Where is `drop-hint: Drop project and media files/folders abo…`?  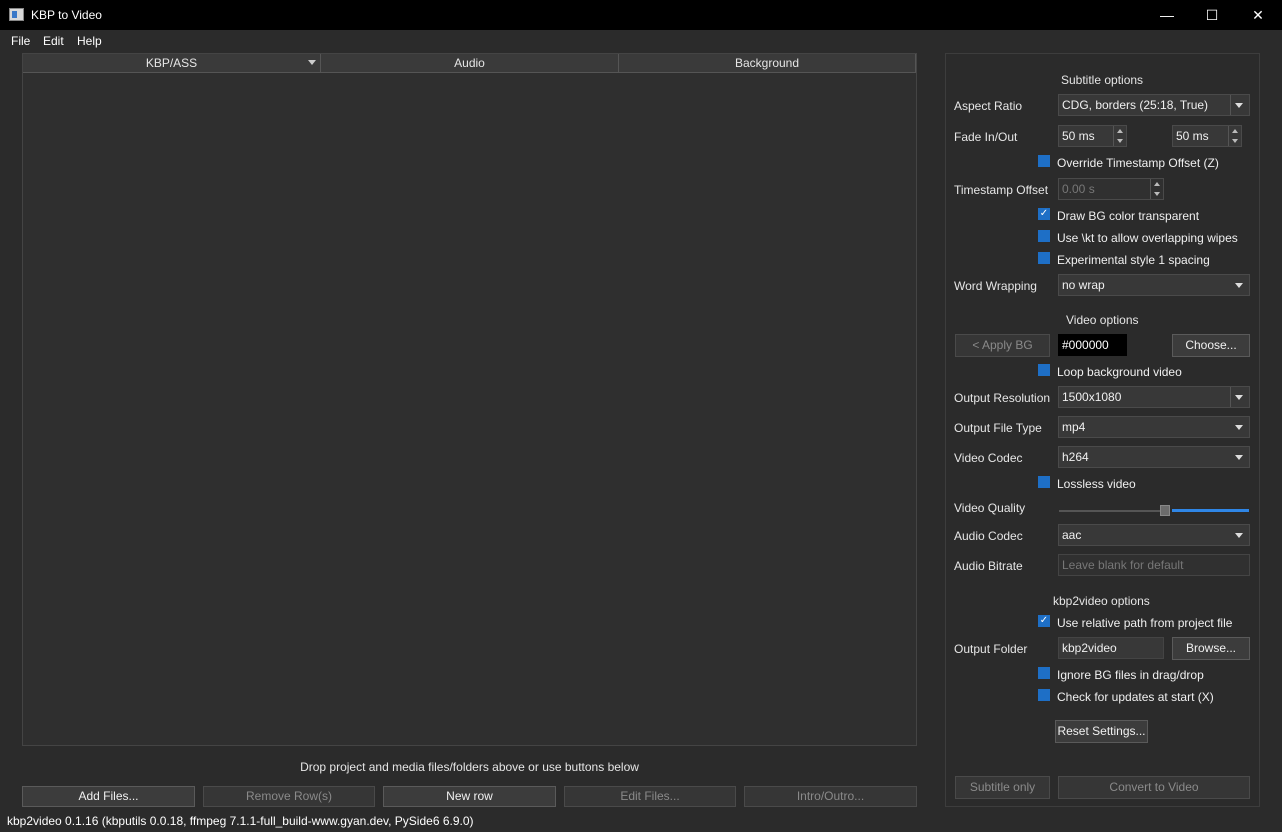 drop-hint: Drop project and media files/folders abo… is located at coordinates (469, 767).